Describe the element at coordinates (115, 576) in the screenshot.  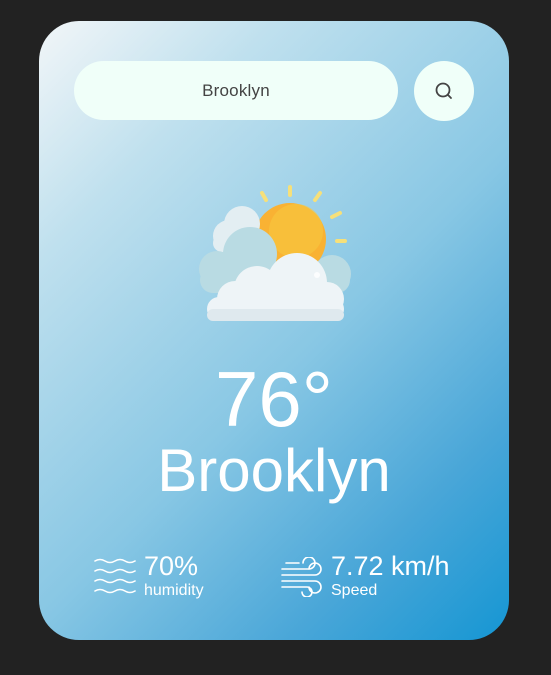
I see `waves-icon` at that location.